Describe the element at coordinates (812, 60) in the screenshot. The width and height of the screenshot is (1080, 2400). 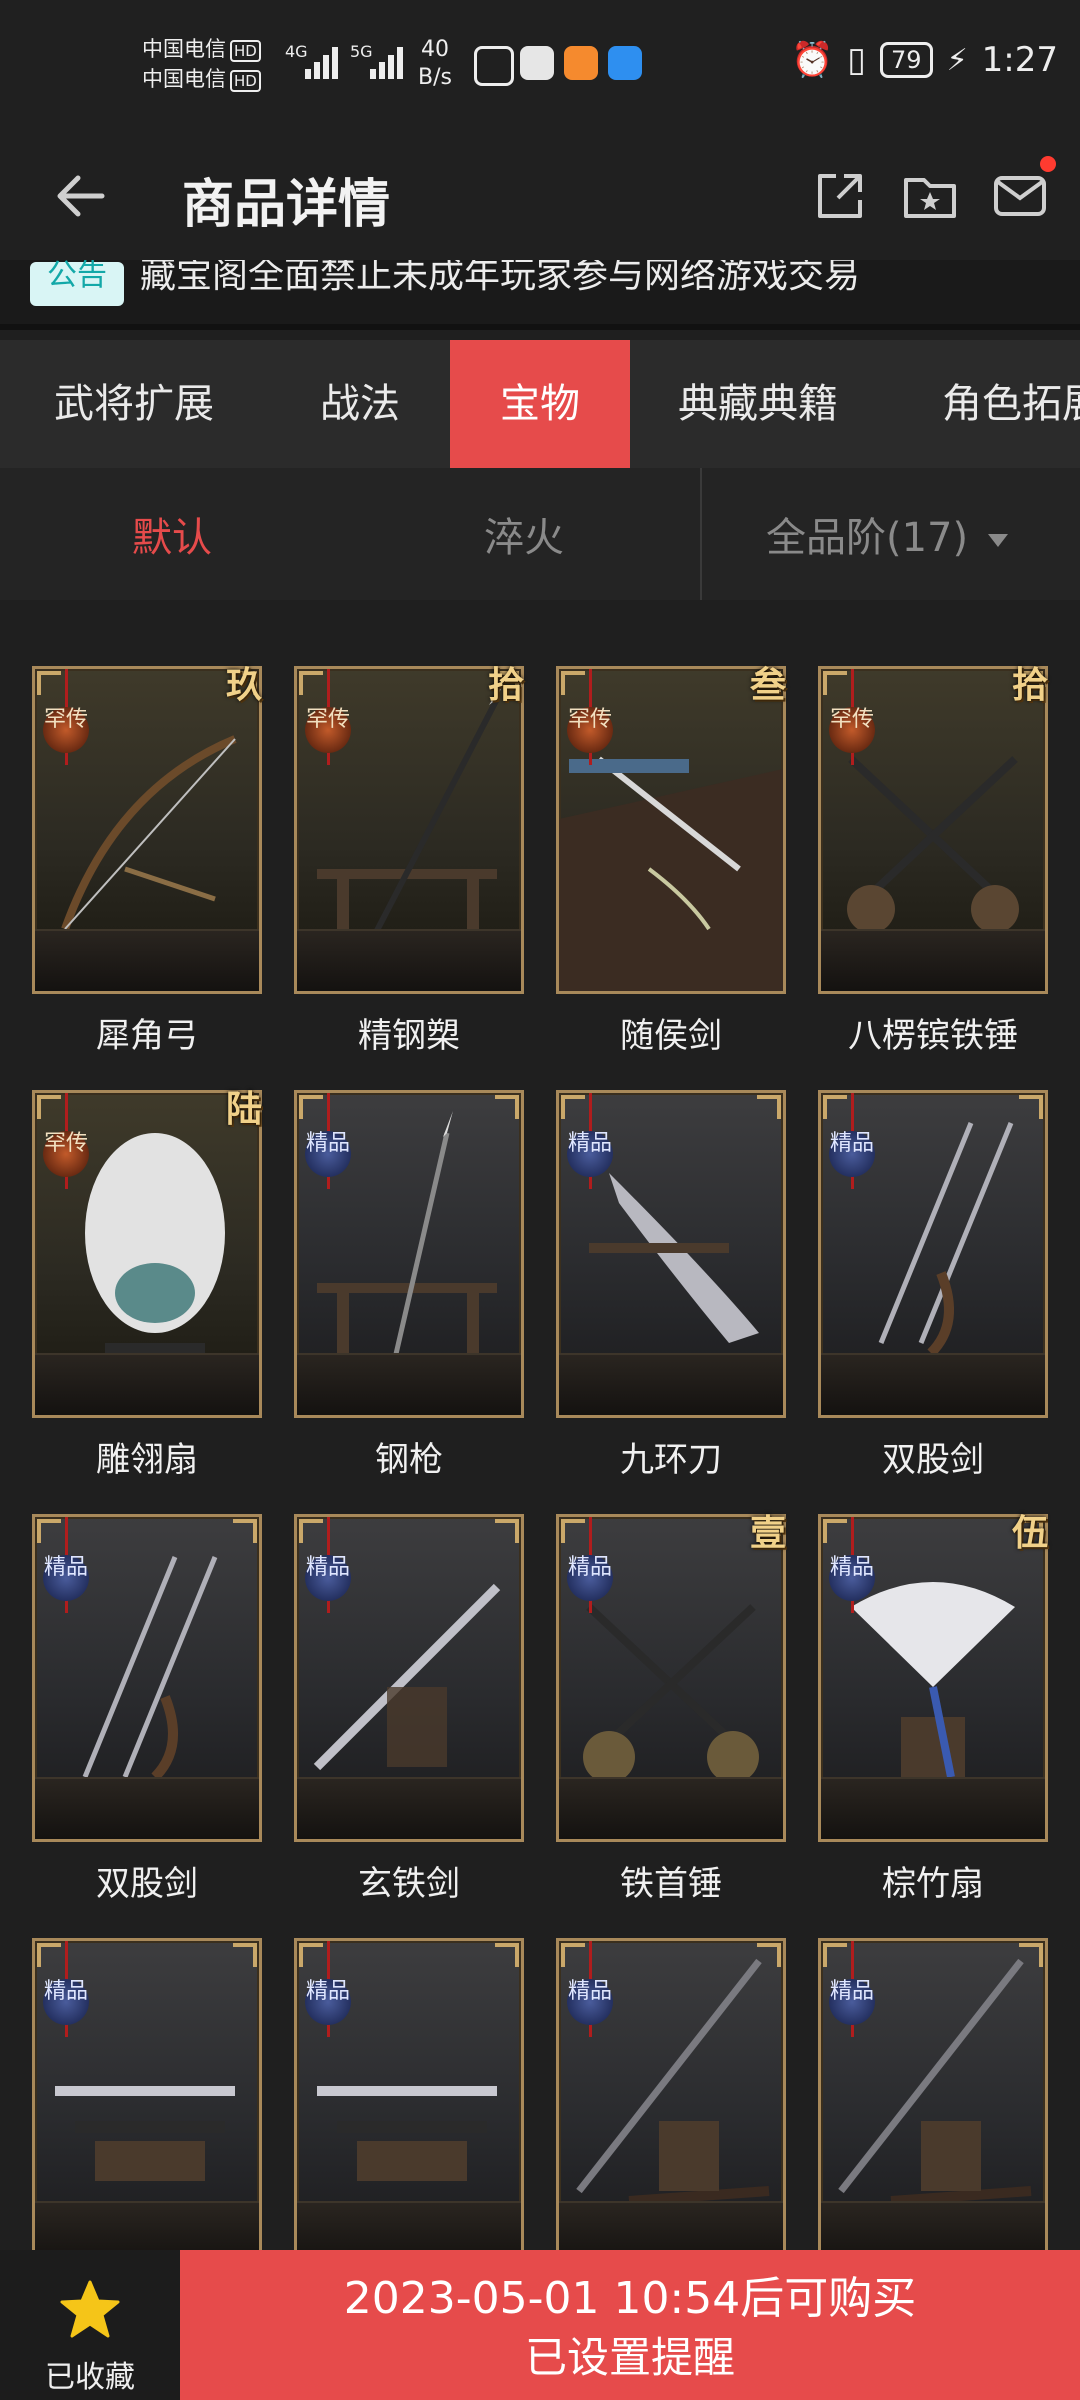
I see `alarm-icon: ⏰` at that location.